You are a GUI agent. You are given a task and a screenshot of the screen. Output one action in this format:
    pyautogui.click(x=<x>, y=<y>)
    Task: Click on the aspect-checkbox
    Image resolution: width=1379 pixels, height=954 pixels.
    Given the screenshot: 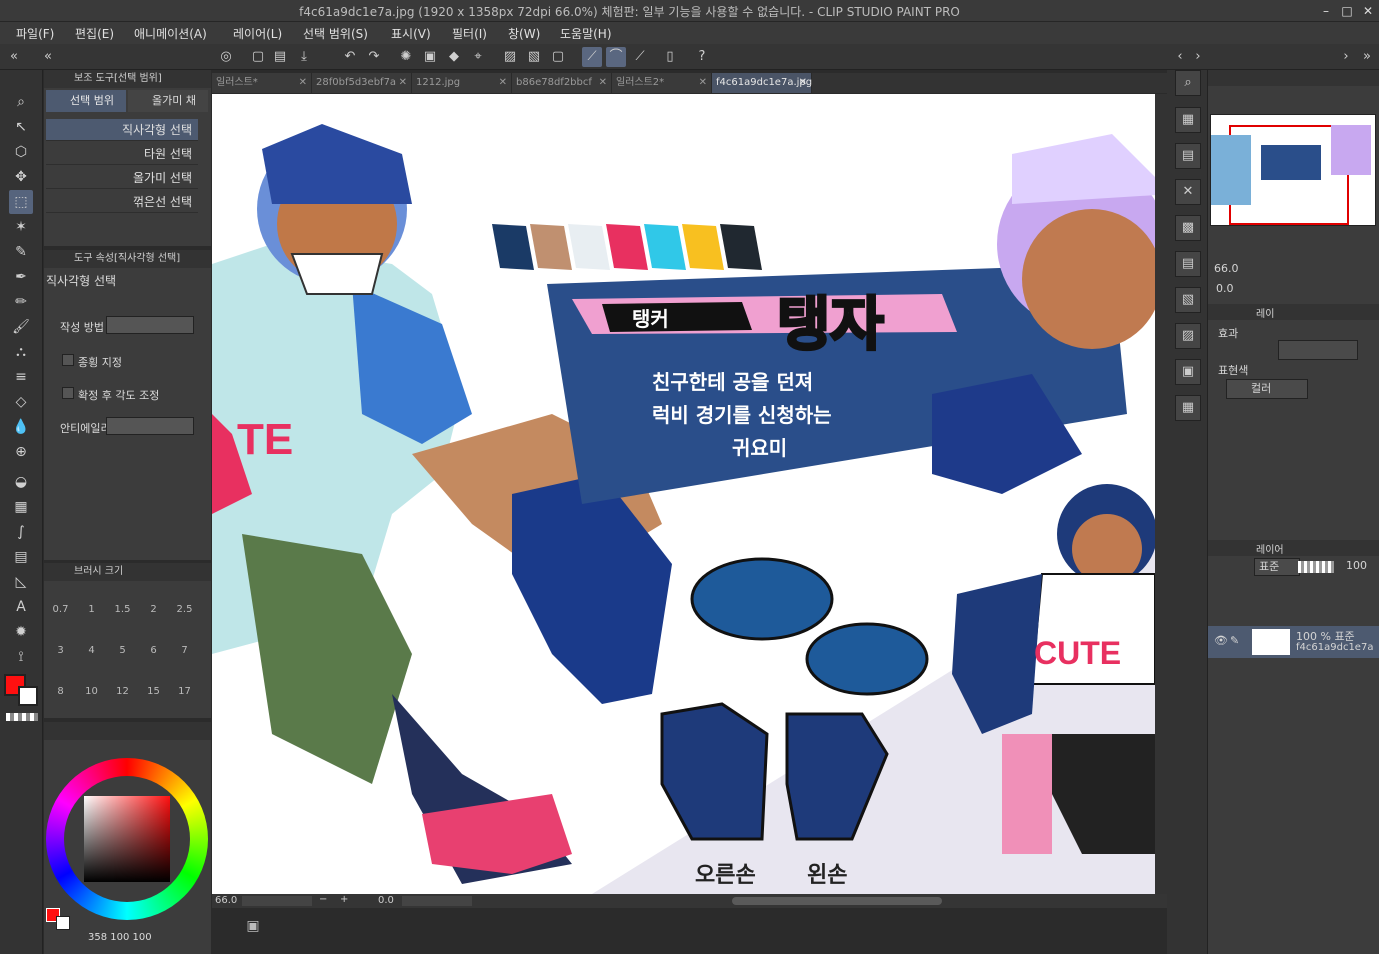 What is the action you would take?
    pyautogui.click(x=68, y=360)
    